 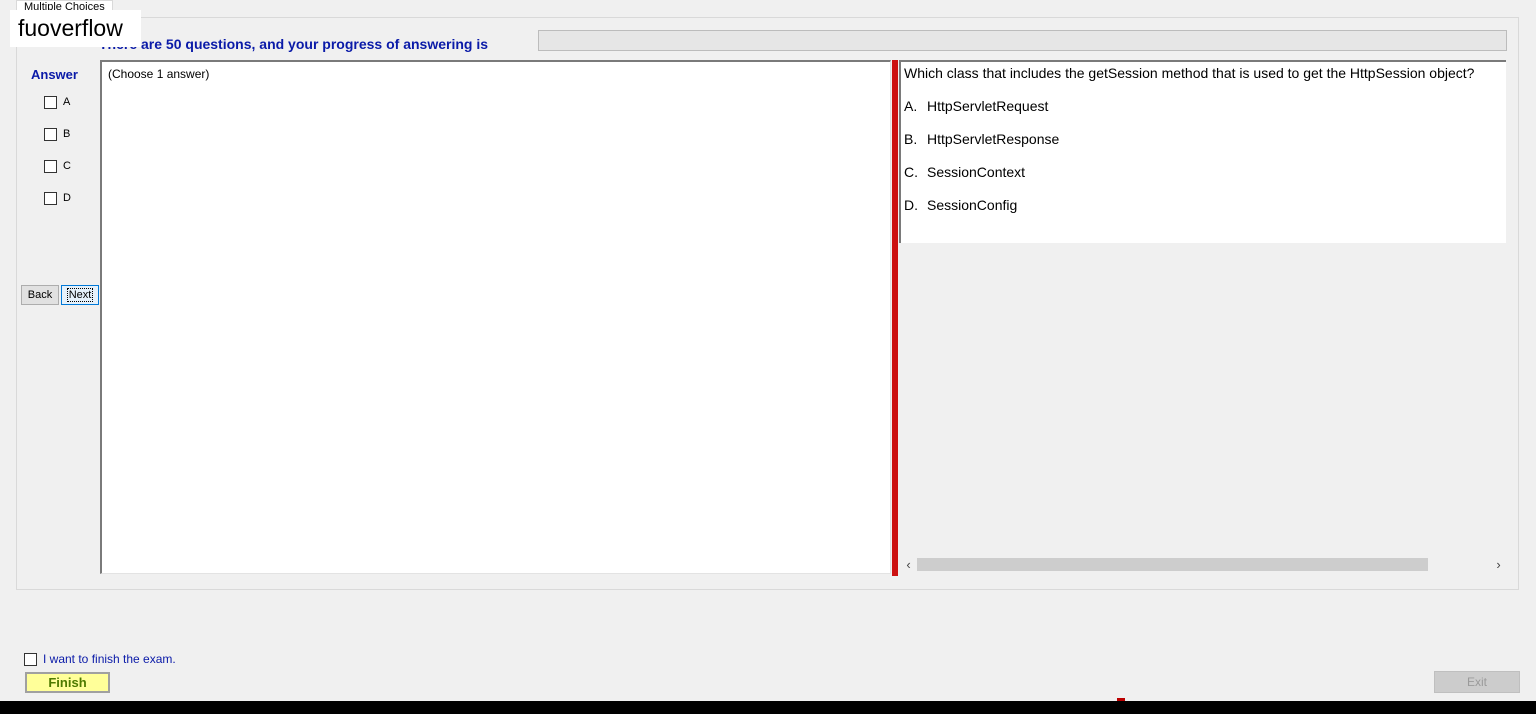 I want to click on exit-button: Exit, so click(x=1477, y=682).